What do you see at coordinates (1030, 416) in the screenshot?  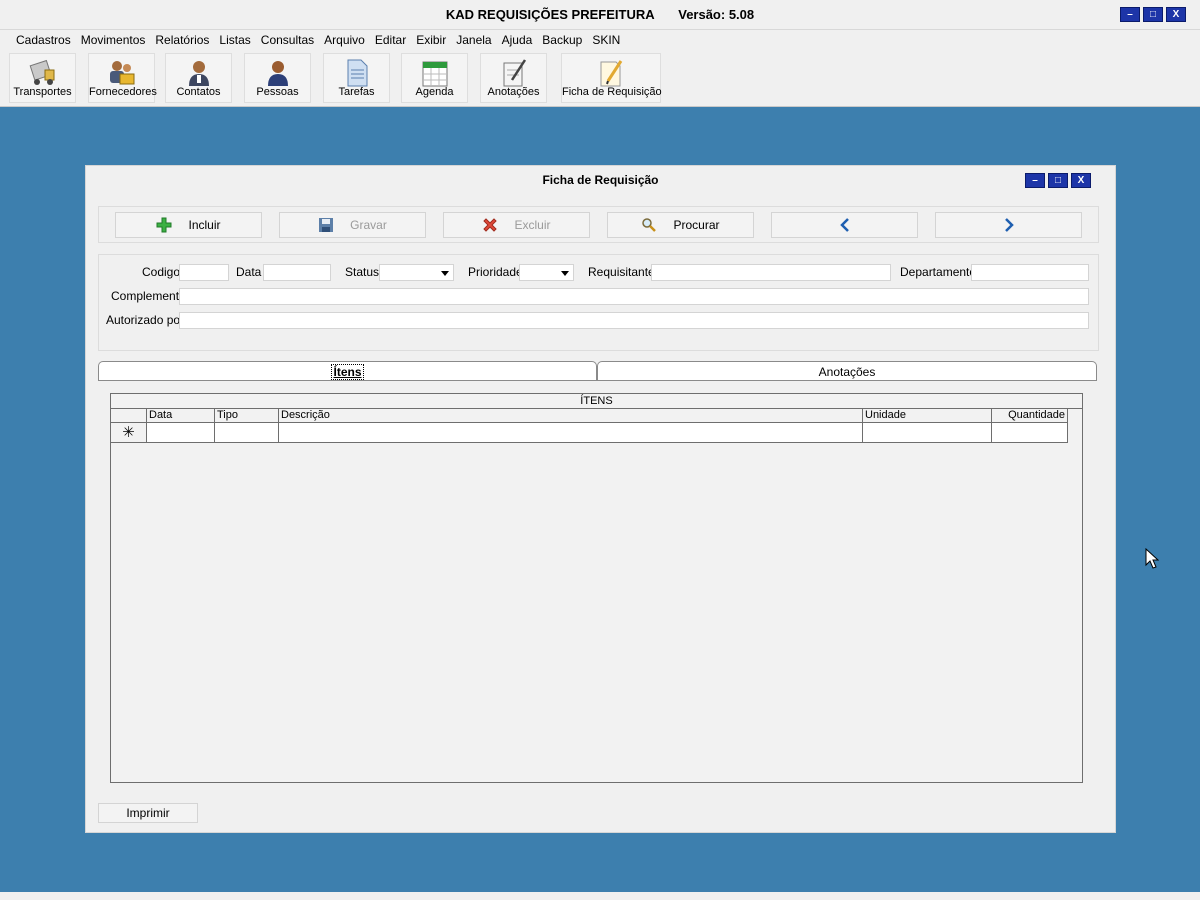 I see `column-header-quantidade: Quantidade` at bounding box center [1030, 416].